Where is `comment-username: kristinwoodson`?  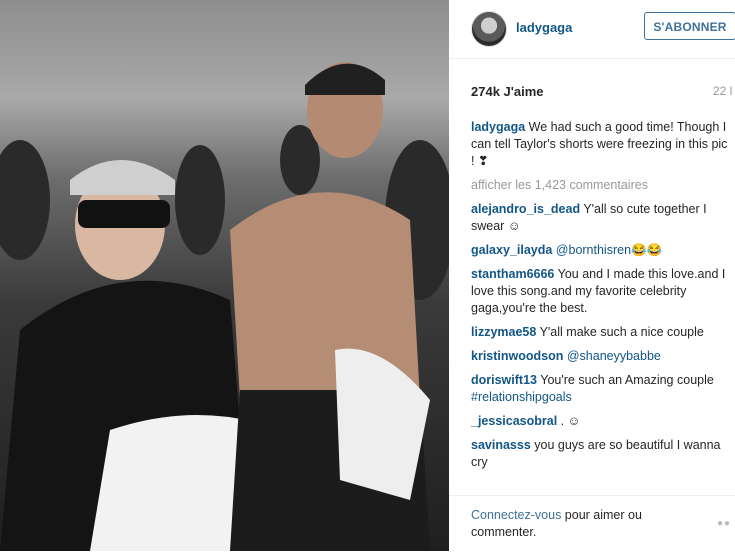 comment-username: kristinwoodson is located at coordinates (517, 356).